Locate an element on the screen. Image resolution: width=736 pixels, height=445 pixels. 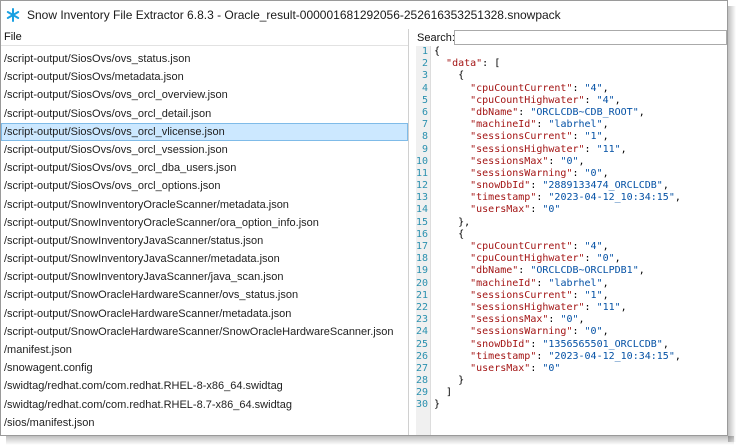
code-text: "cpuCountHighwater": "0", is located at coordinates (545, 259).